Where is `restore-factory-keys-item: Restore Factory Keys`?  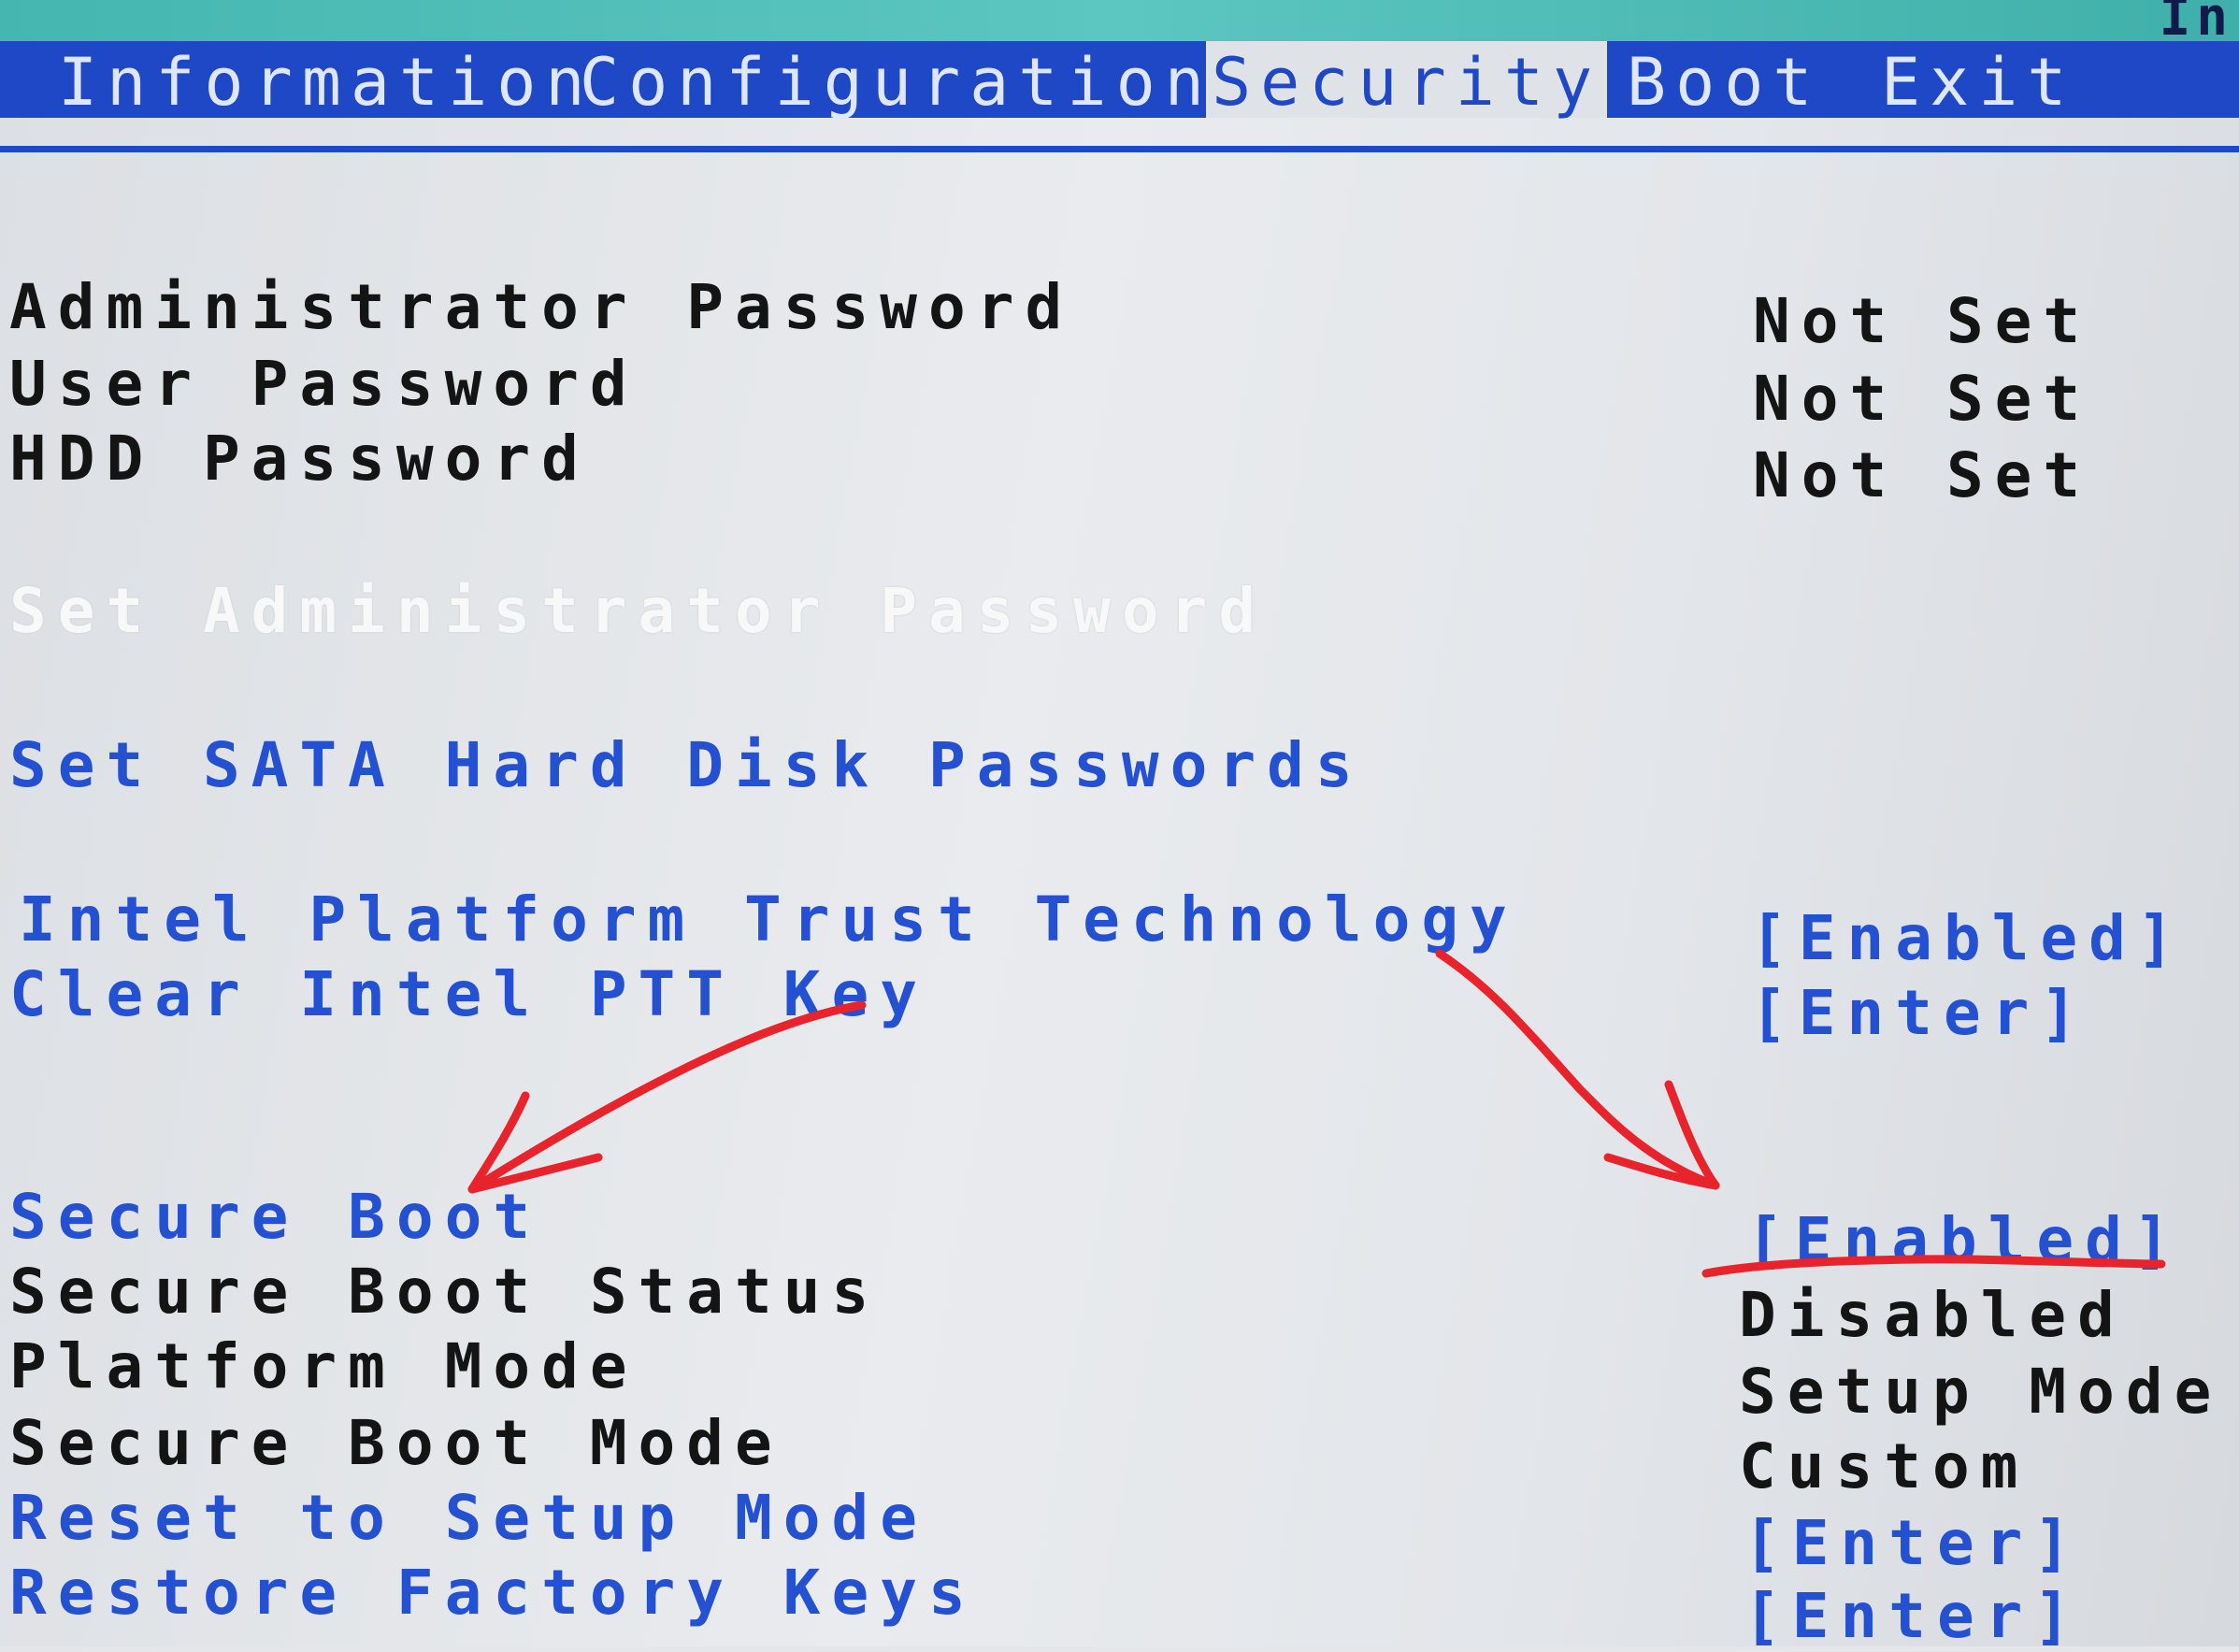 restore-factory-keys-item: Restore Factory Keys is located at coordinates (493, 1593).